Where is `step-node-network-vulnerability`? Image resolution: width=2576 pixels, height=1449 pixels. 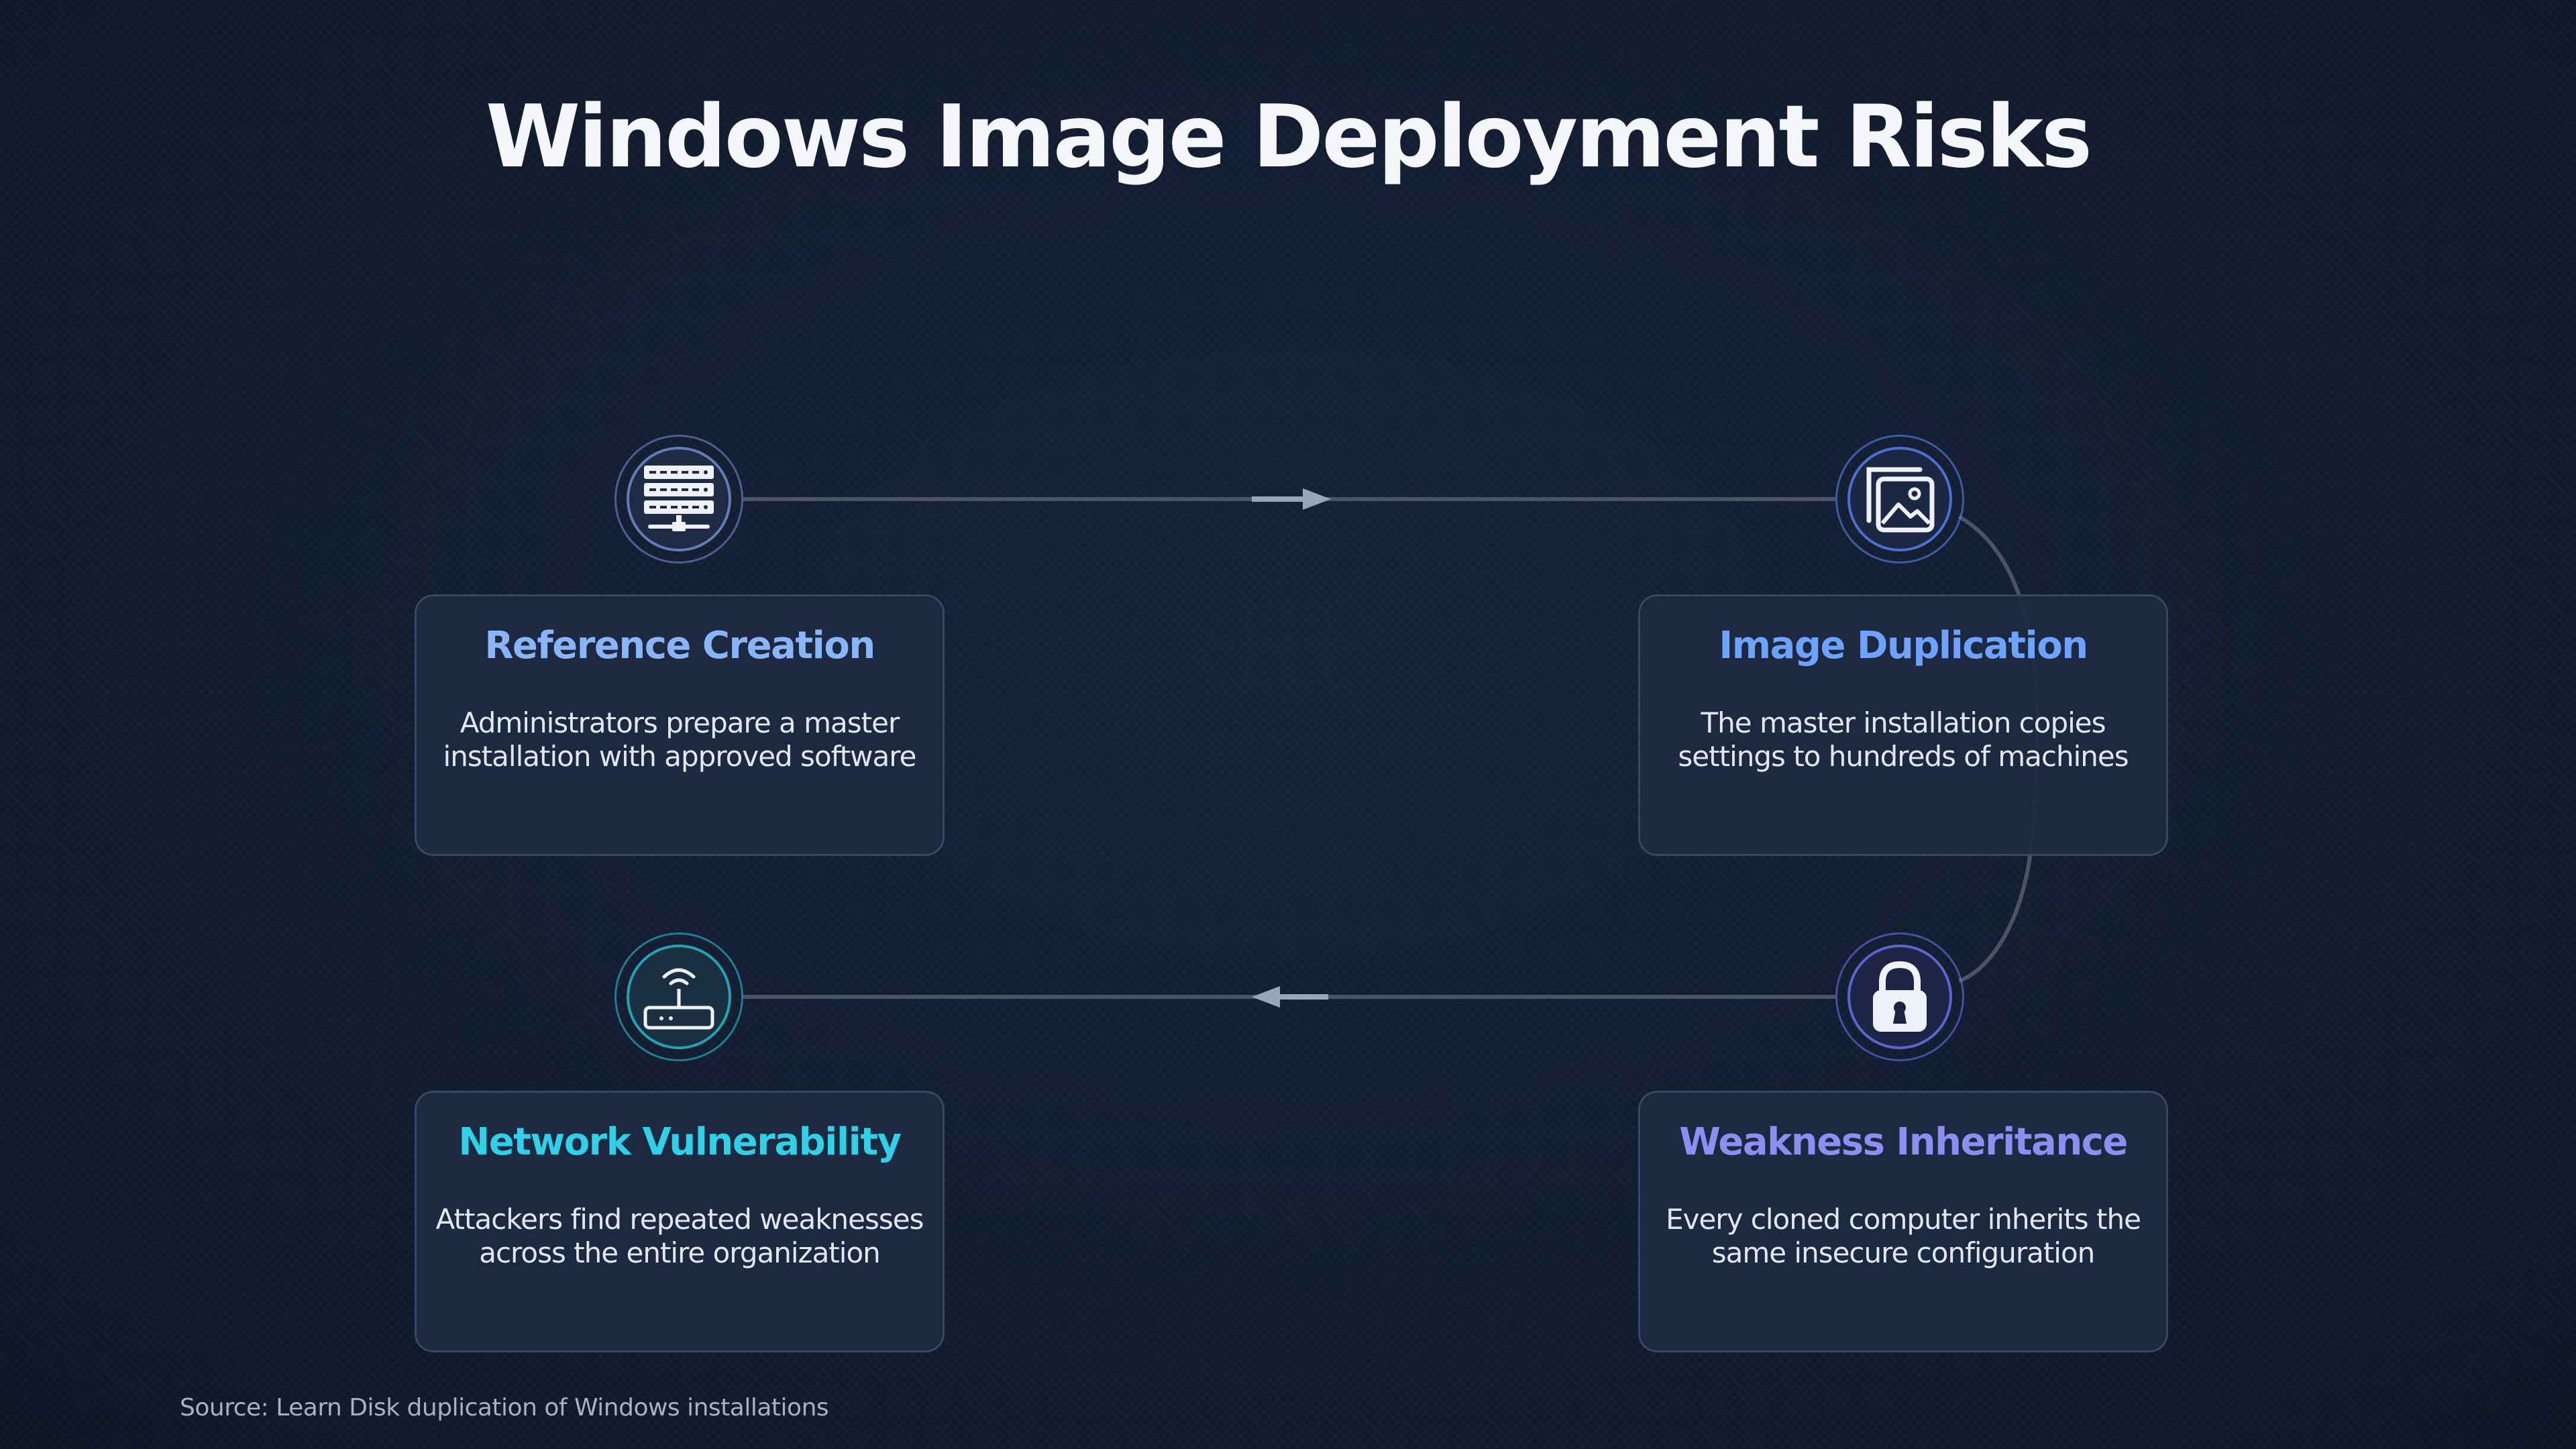 step-node-network-vulnerability is located at coordinates (678, 996).